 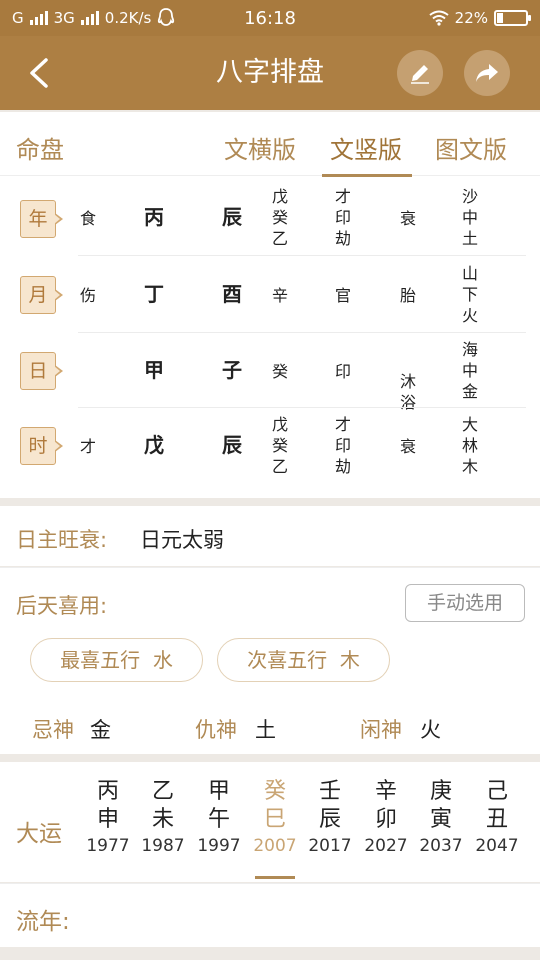 I want to click on dayun-item: 己 丑 2047, so click(x=497, y=818).